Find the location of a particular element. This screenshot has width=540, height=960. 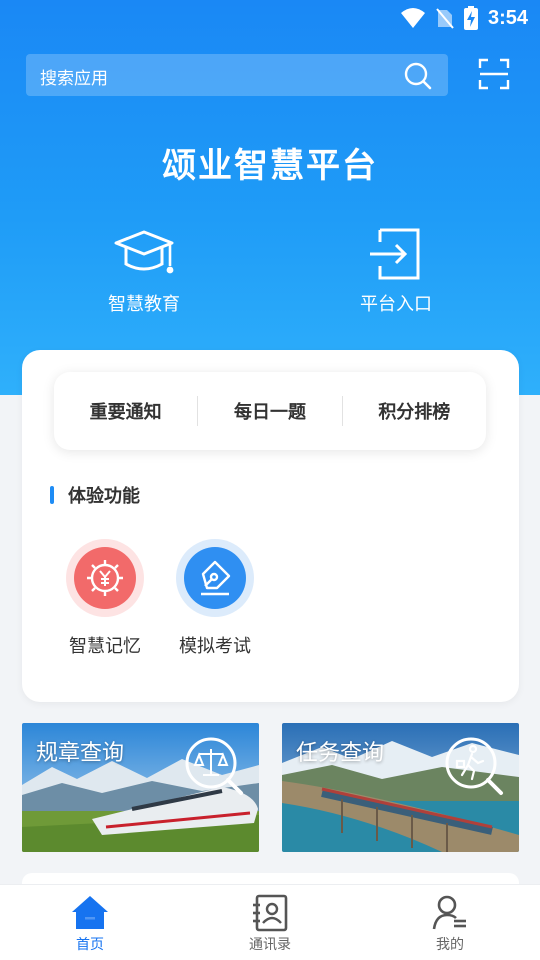

feature-smart-memory: 智慧记忆 is located at coordinates (105, 598).